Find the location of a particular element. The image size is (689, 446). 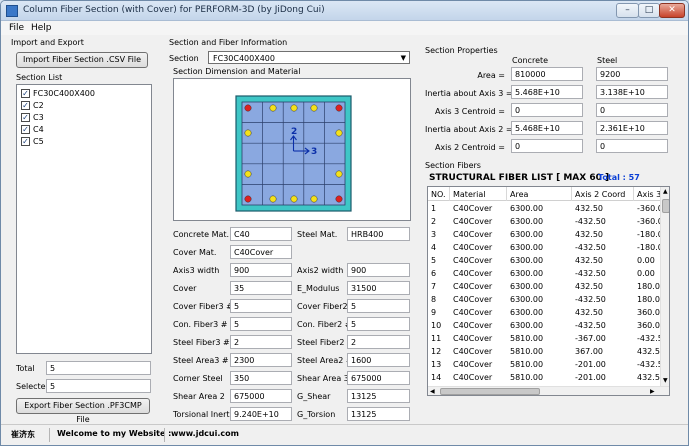

inertia3-concrete-field: 5.468E+10 is located at coordinates (547, 92).